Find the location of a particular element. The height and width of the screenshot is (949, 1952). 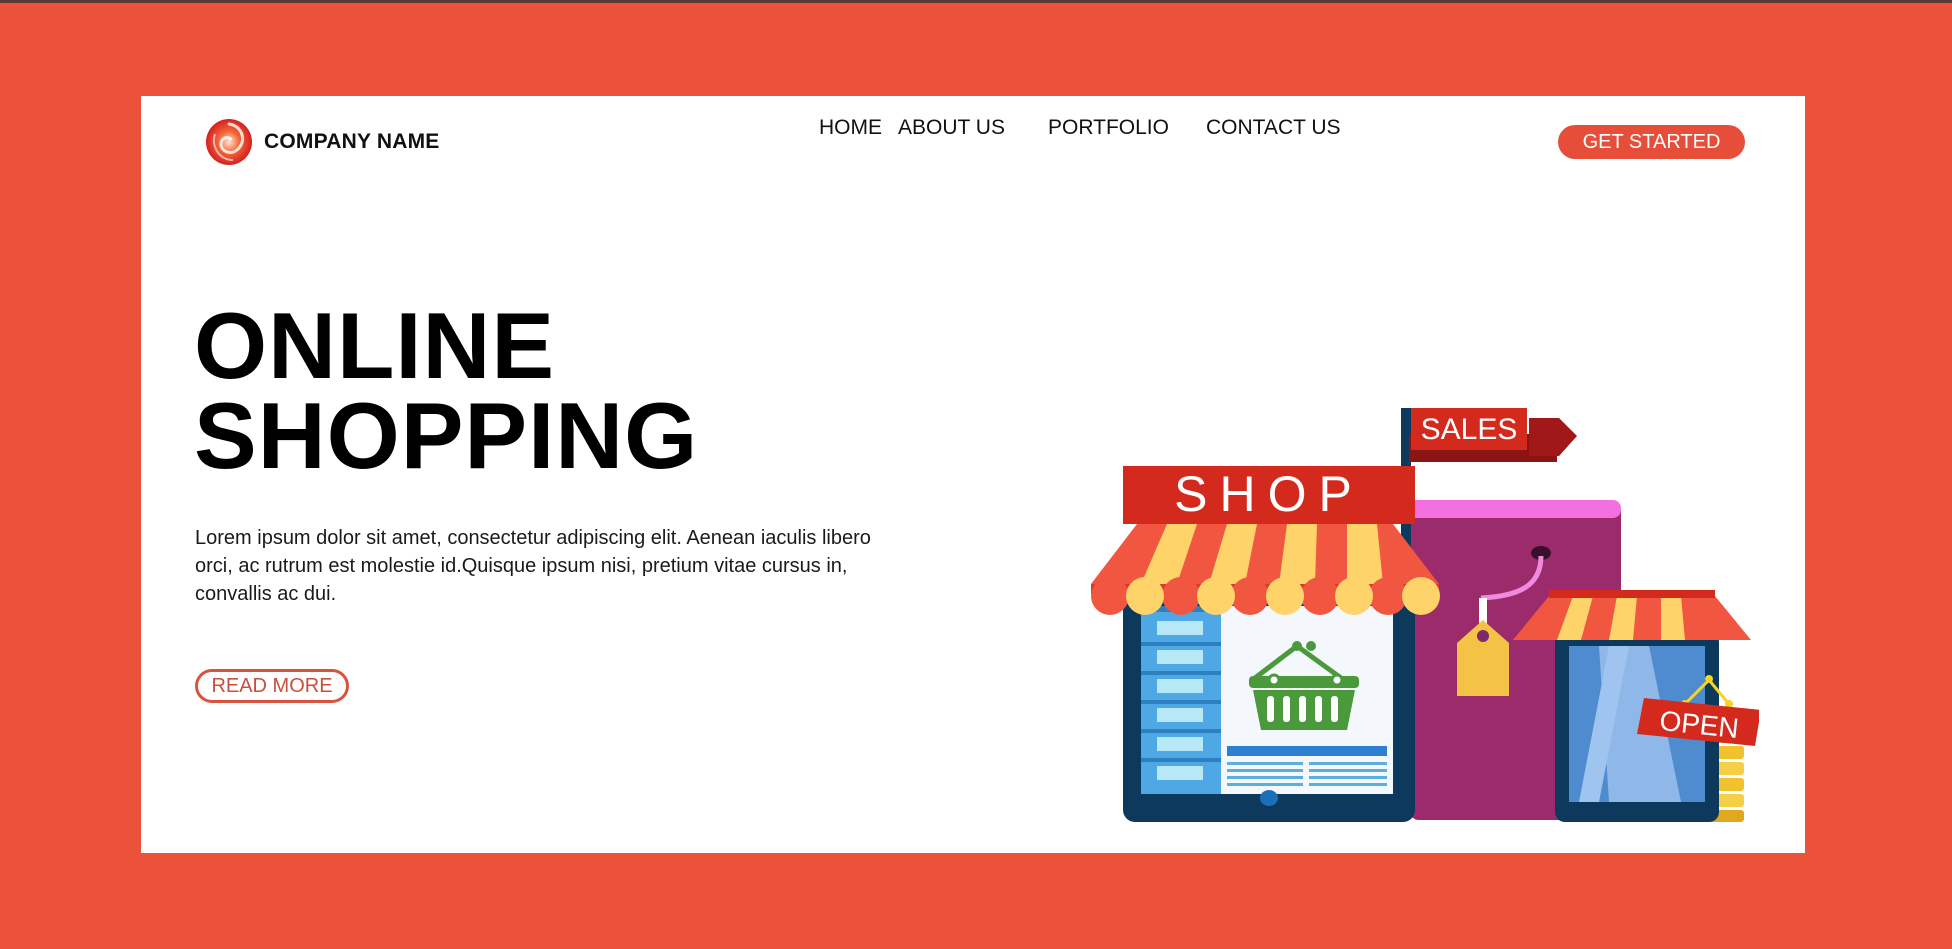

nav-about-us: ABOUT US is located at coordinates (951, 128).